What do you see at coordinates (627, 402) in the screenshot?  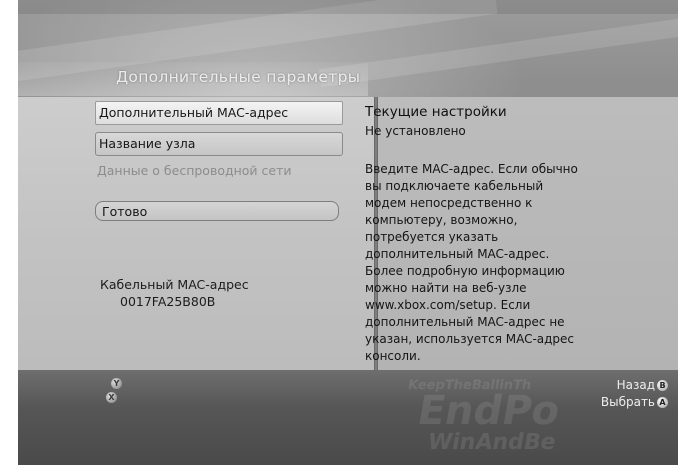 I see `select-label: Выбрать` at bounding box center [627, 402].